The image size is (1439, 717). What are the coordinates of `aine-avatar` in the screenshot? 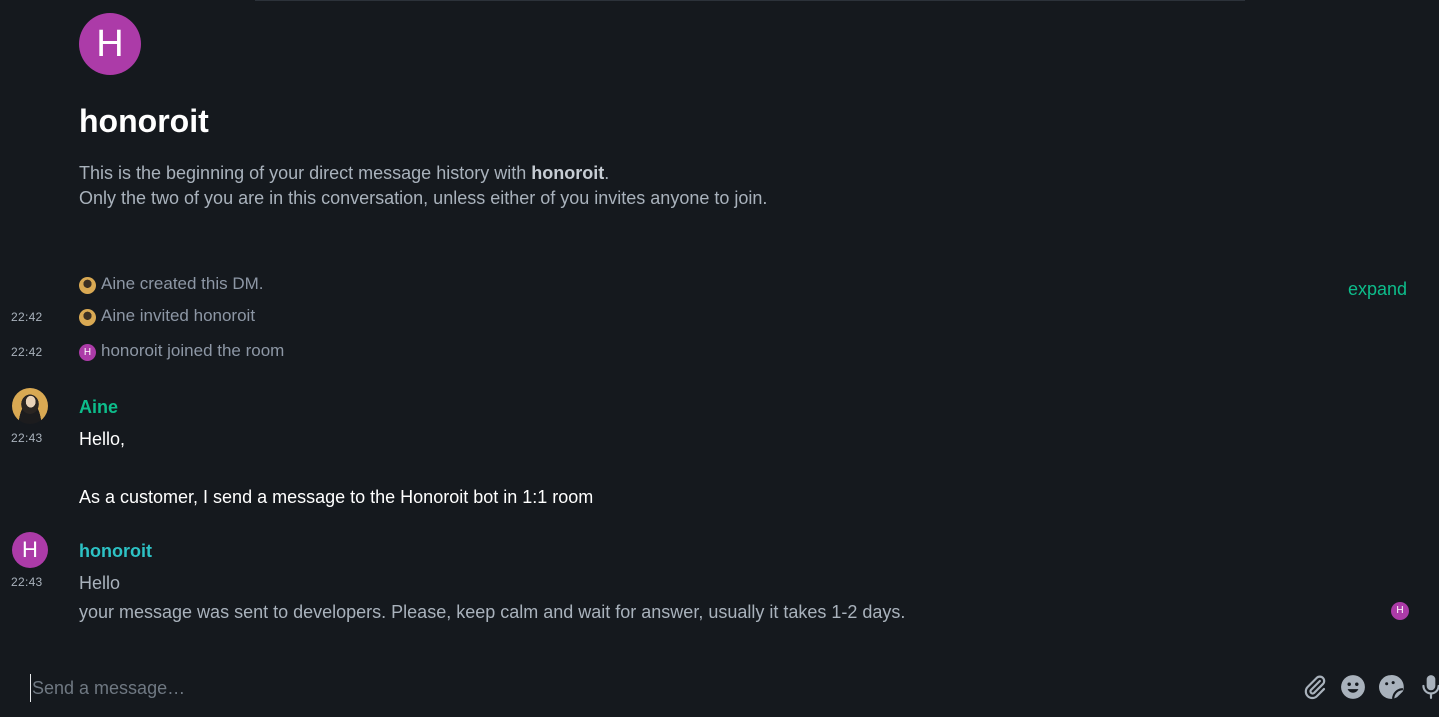 It's located at (30, 406).